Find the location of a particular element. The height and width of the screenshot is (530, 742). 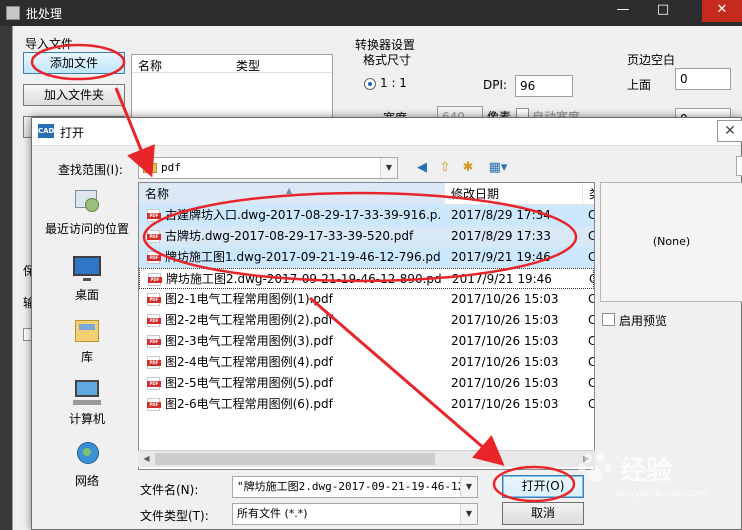

add-file-button: 添加文件 is located at coordinates (74, 63).